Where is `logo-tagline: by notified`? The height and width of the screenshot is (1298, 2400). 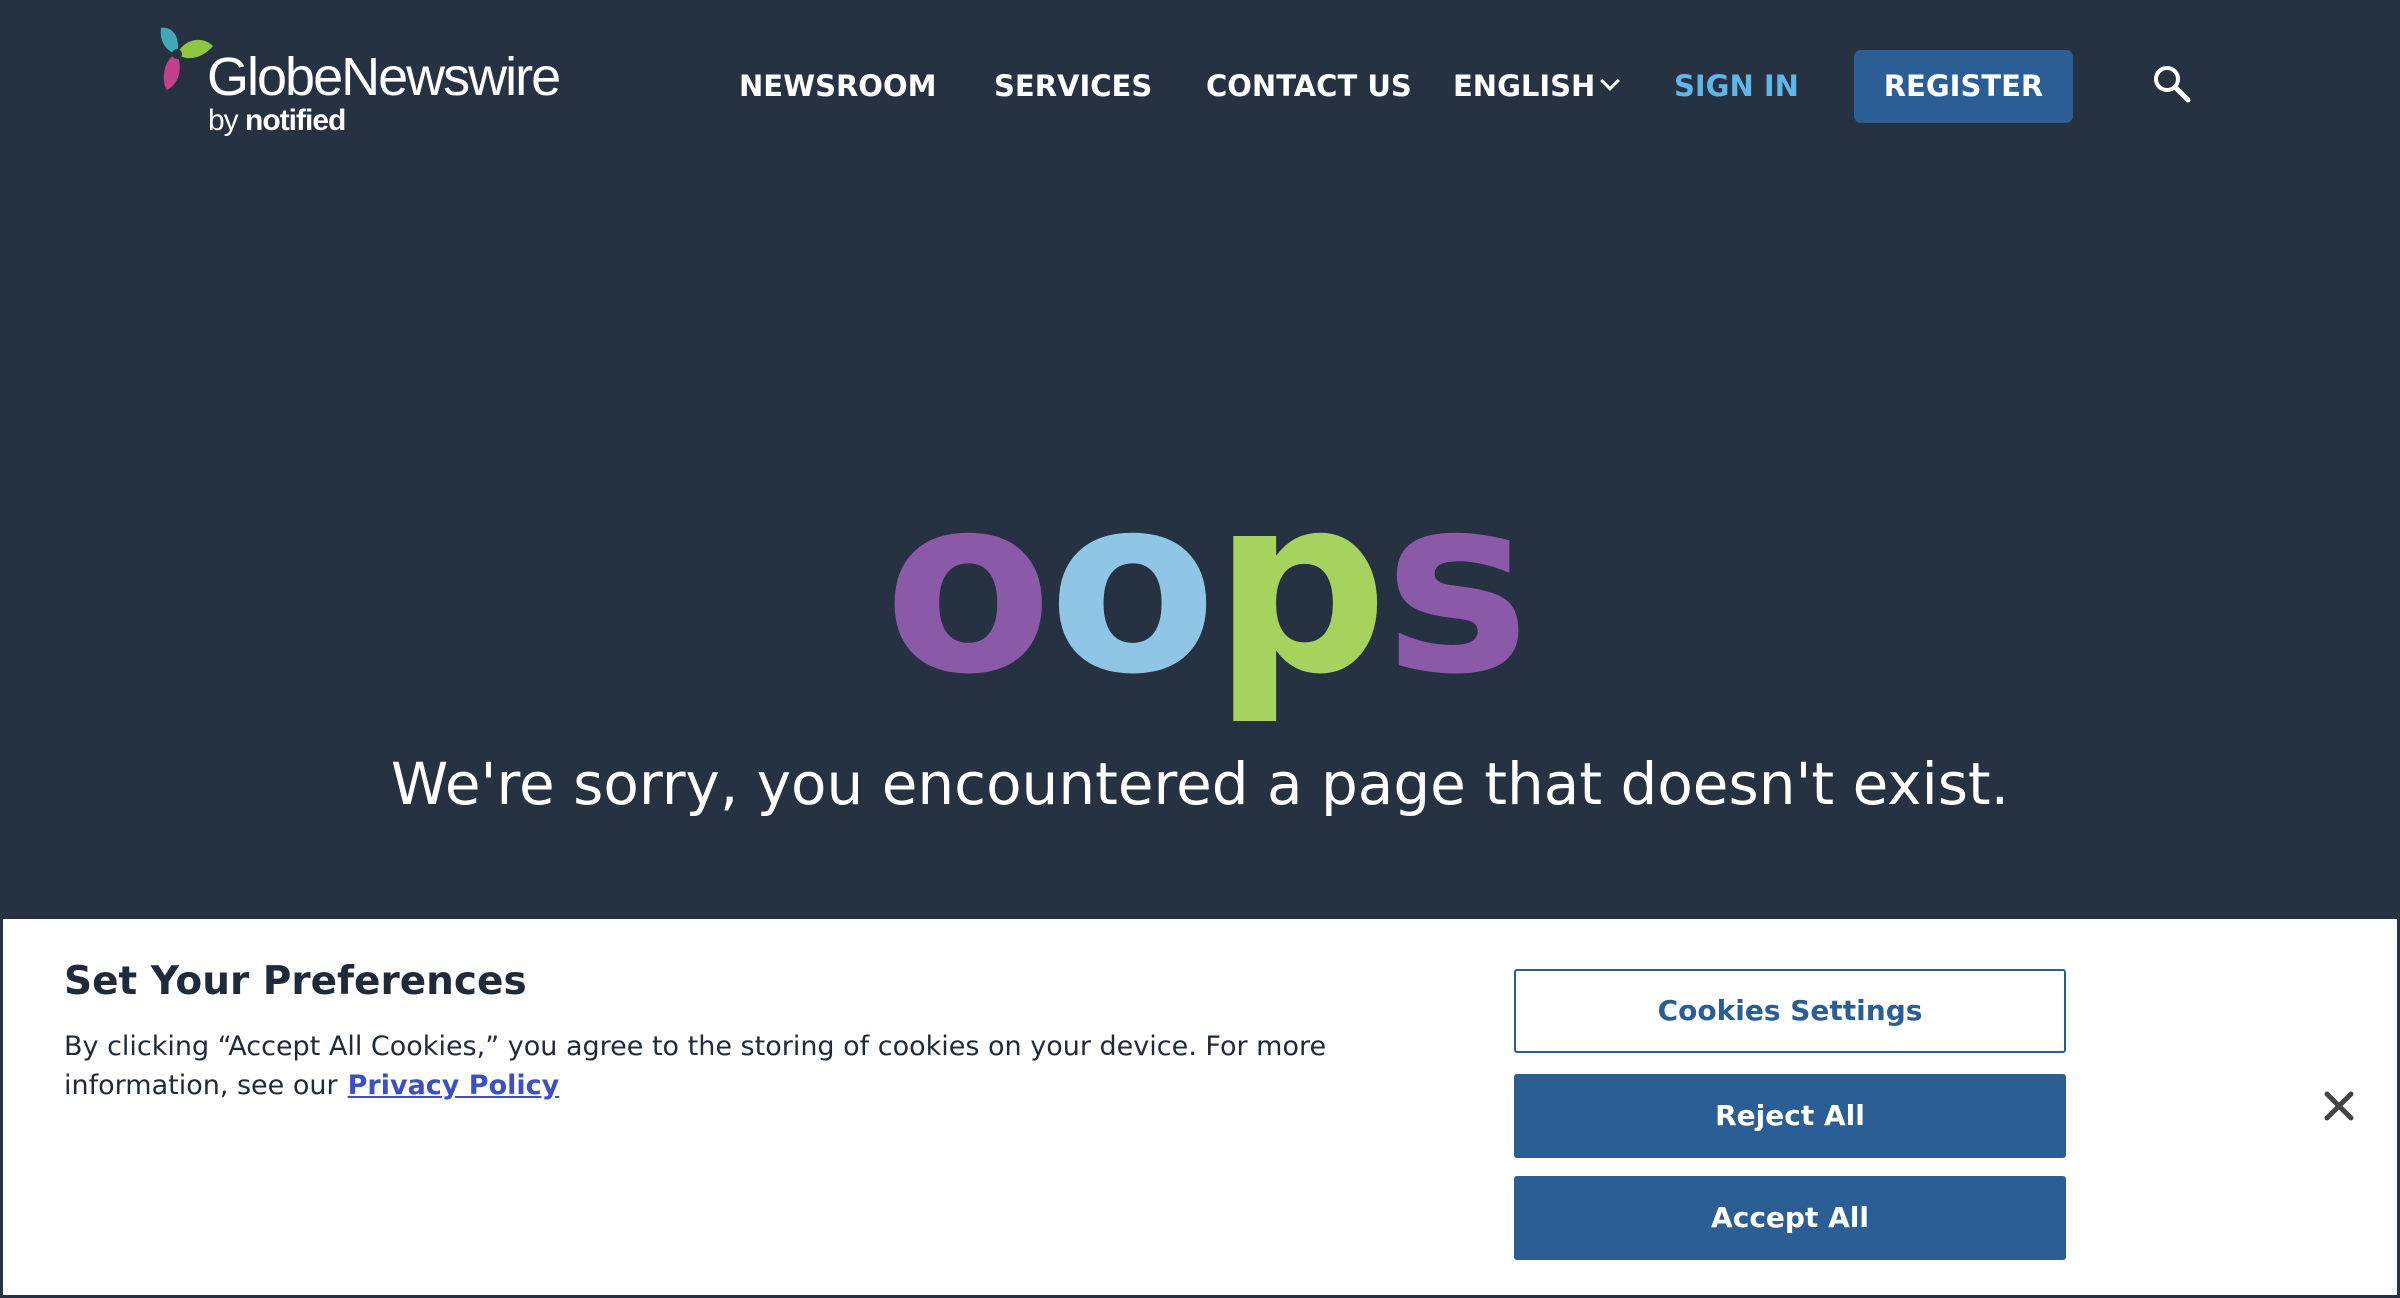
logo-tagline: by notified is located at coordinates (277, 121).